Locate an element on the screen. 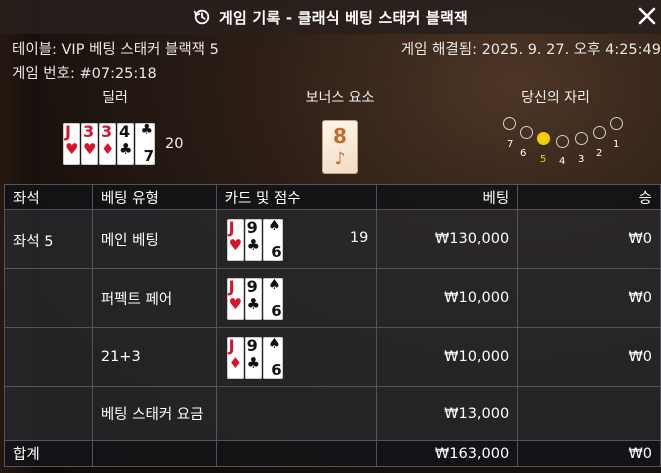  seat-7-label: 7 is located at coordinates (510, 144).